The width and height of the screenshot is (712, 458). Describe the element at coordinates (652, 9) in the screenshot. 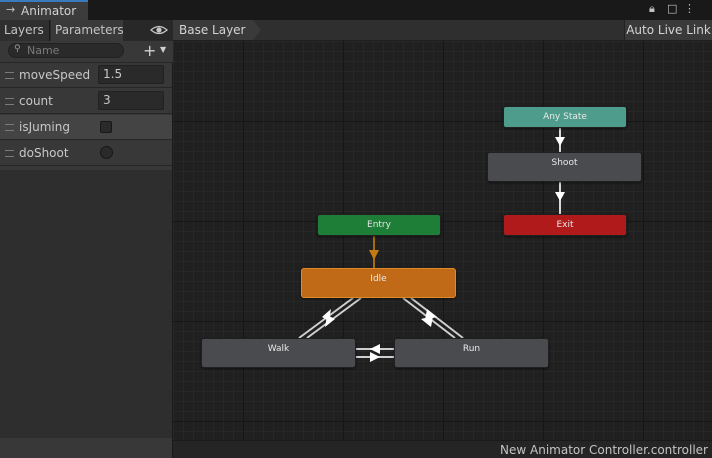

I see `lock-icon: 🔒︎` at that location.